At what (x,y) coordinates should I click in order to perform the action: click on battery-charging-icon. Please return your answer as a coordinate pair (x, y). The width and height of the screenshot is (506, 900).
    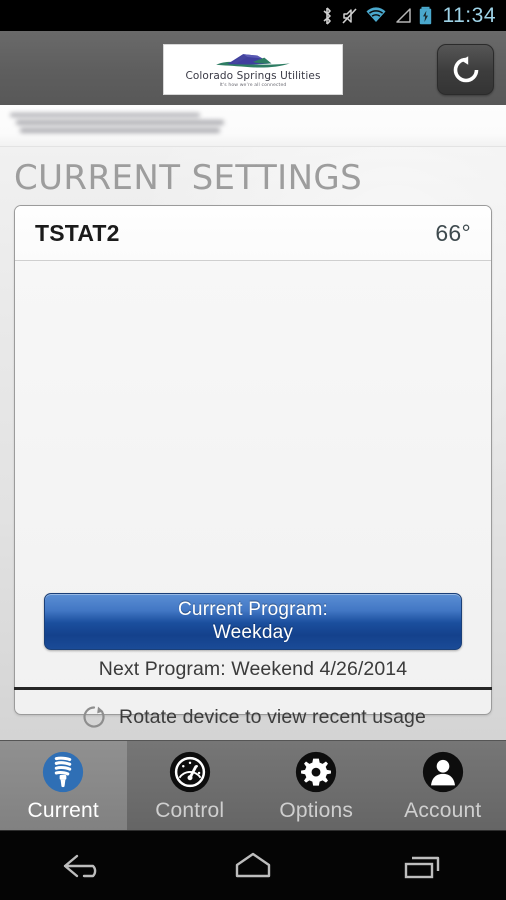
    Looking at the image, I should click on (425, 15).